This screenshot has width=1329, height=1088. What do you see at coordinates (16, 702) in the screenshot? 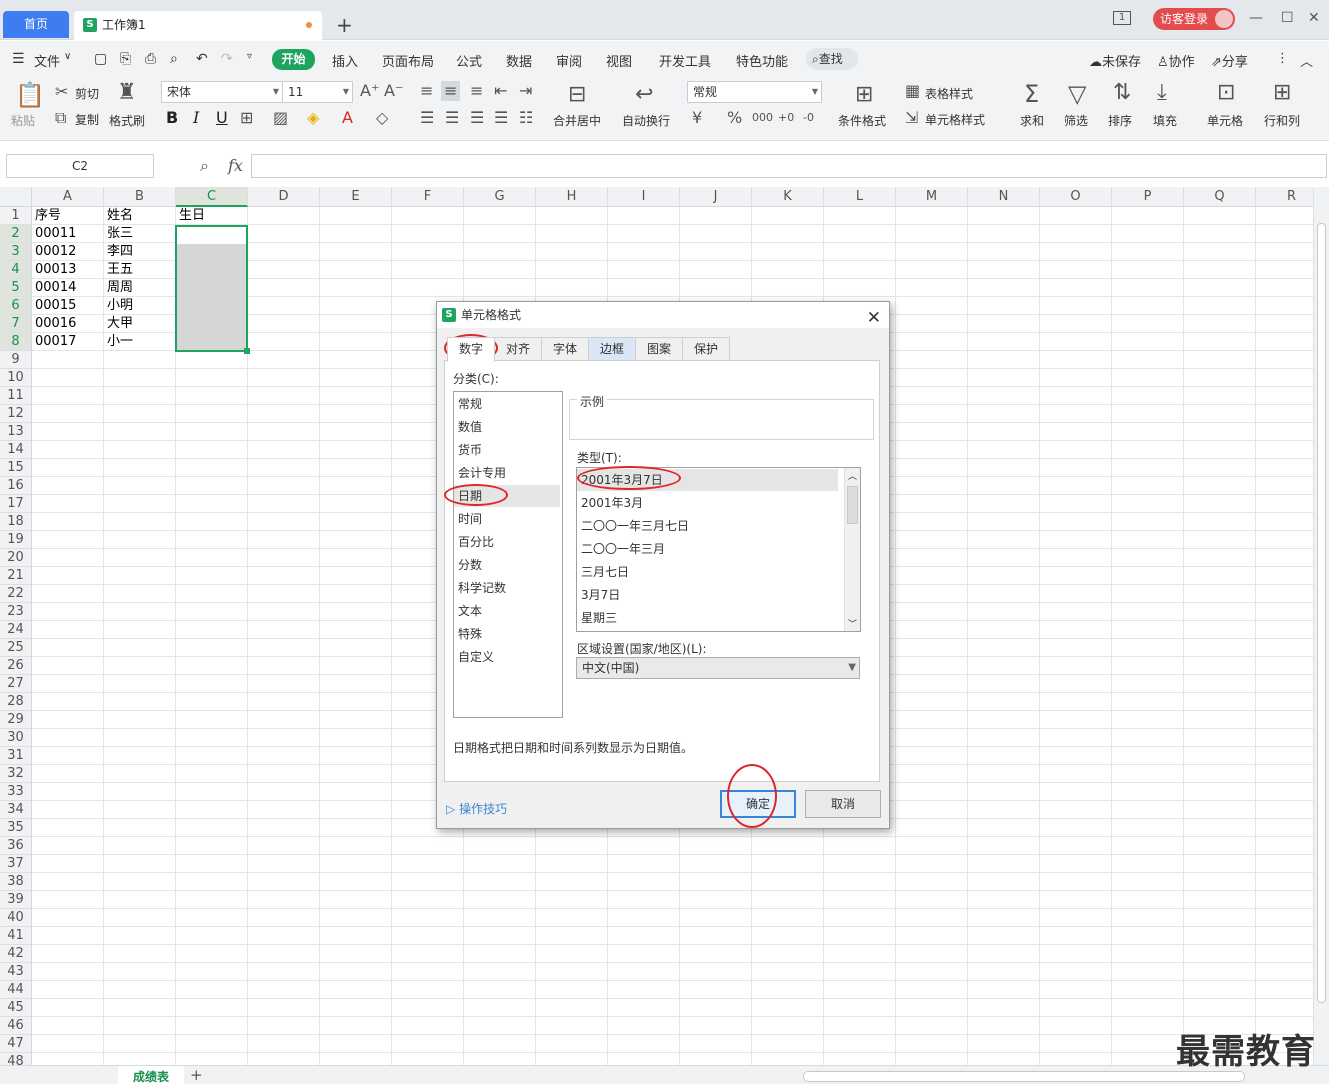
I see `row-header: 28` at bounding box center [16, 702].